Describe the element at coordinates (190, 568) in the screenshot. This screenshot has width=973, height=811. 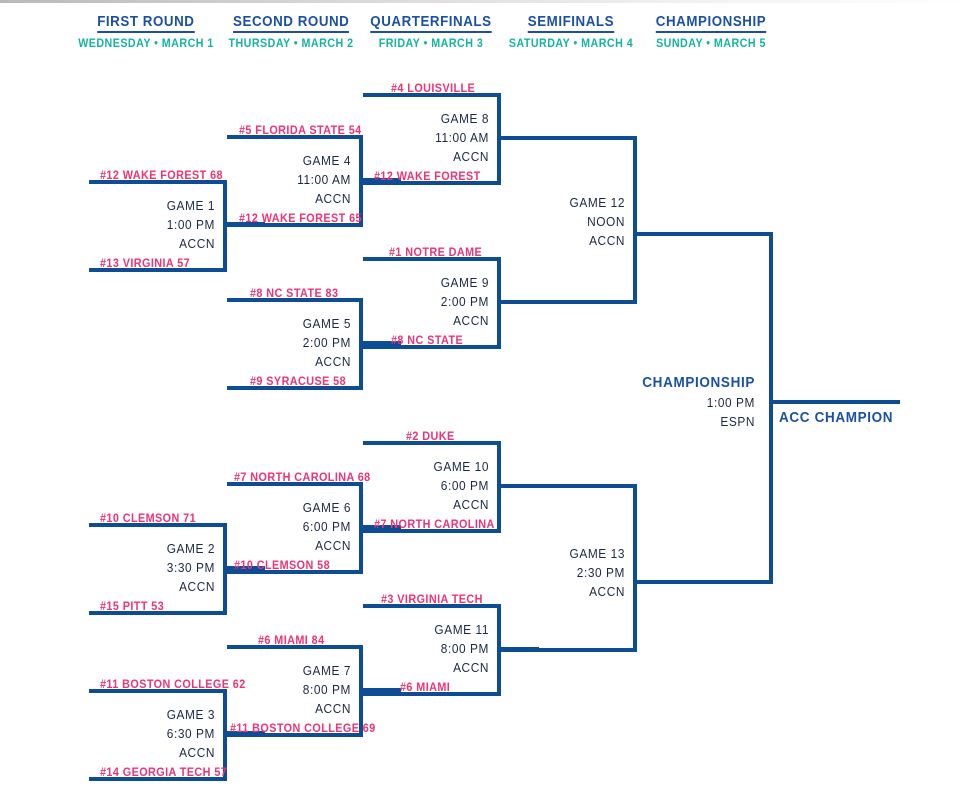
I see `game-time: 3:30 PM` at that location.